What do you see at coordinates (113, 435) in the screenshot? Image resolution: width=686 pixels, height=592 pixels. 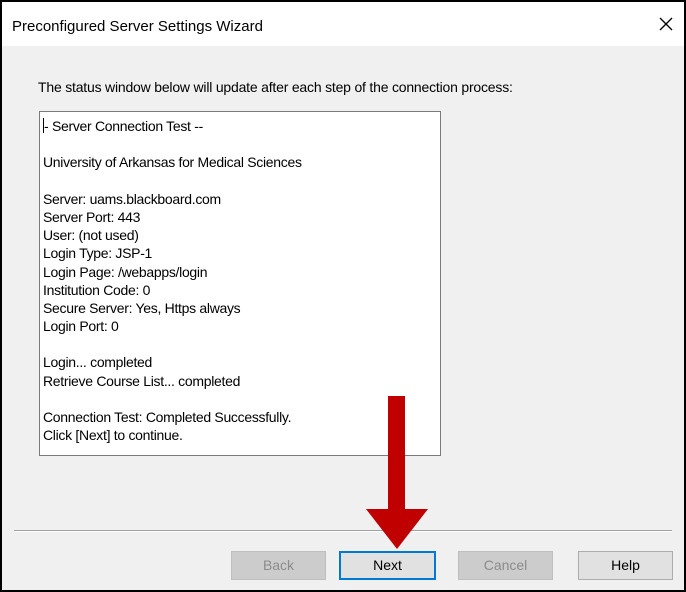 I see `status-line-text: Click [Next] to continue.` at bounding box center [113, 435].